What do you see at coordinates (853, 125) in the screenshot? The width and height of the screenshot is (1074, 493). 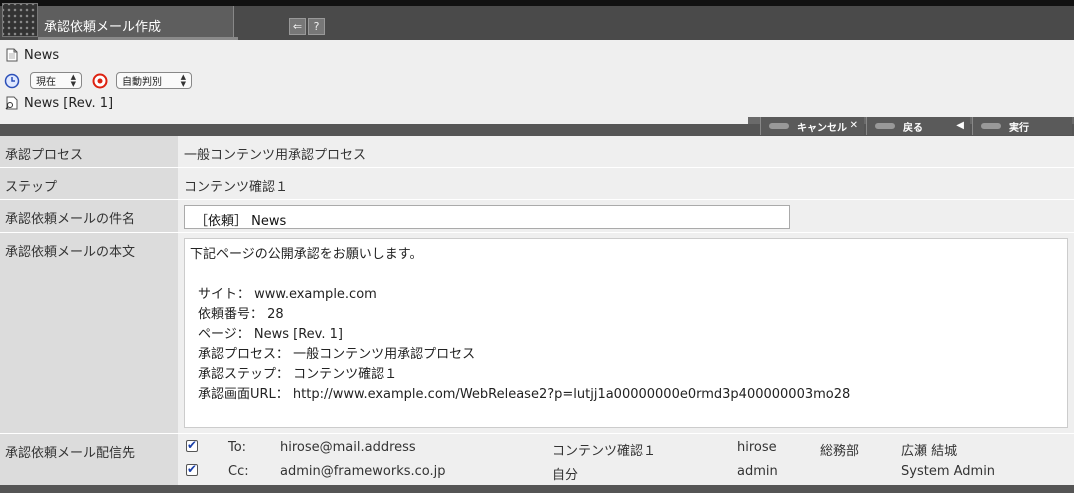 I see `close-icon: ✕` at bounding box center [853, 125].